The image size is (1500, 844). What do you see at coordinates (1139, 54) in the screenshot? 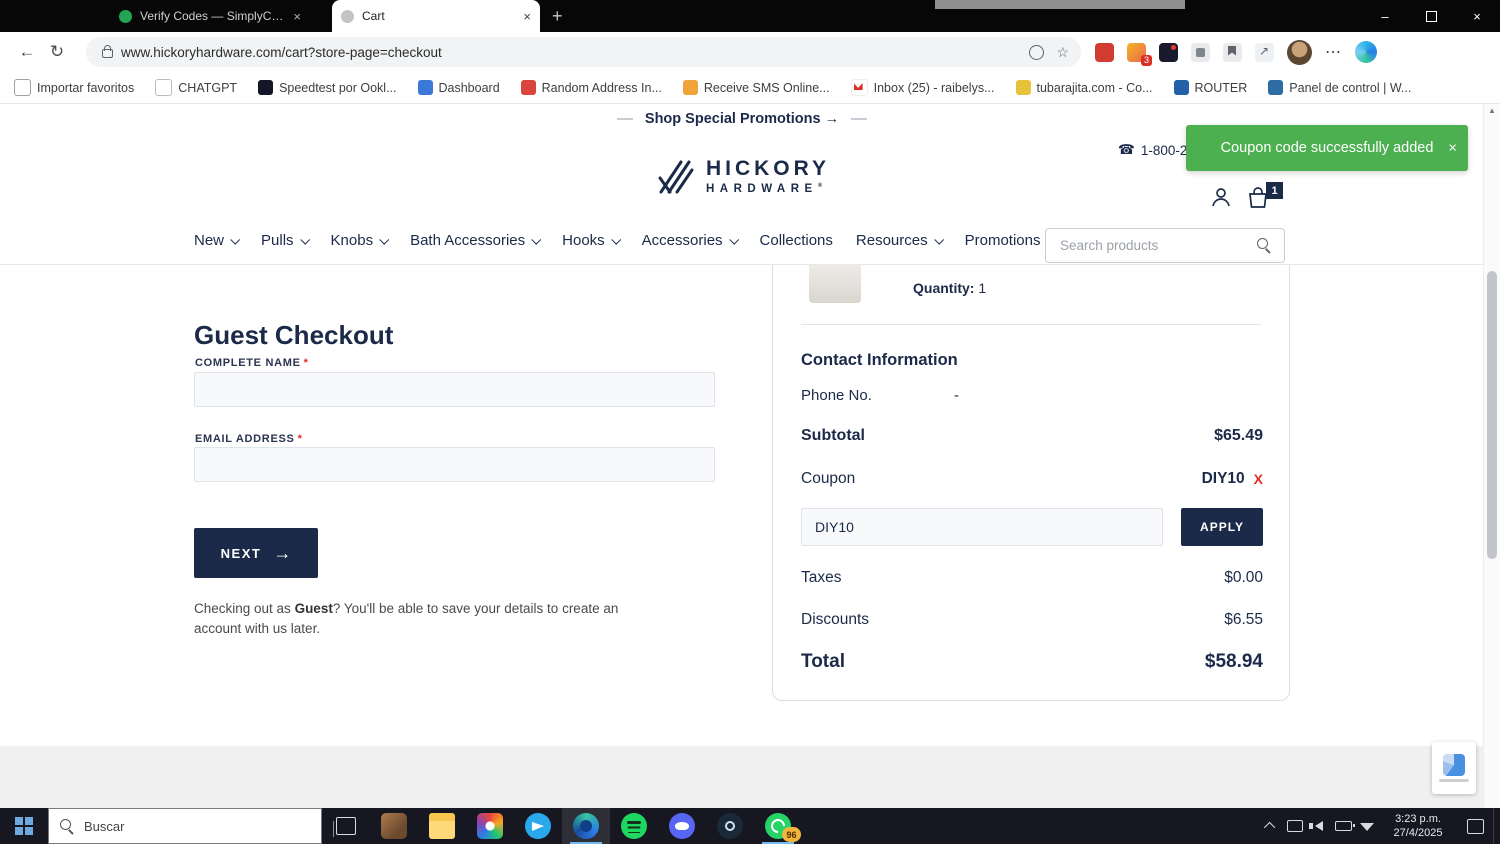
I see `coupon-extension-icon: 3` at bounding box center [1139, 54].